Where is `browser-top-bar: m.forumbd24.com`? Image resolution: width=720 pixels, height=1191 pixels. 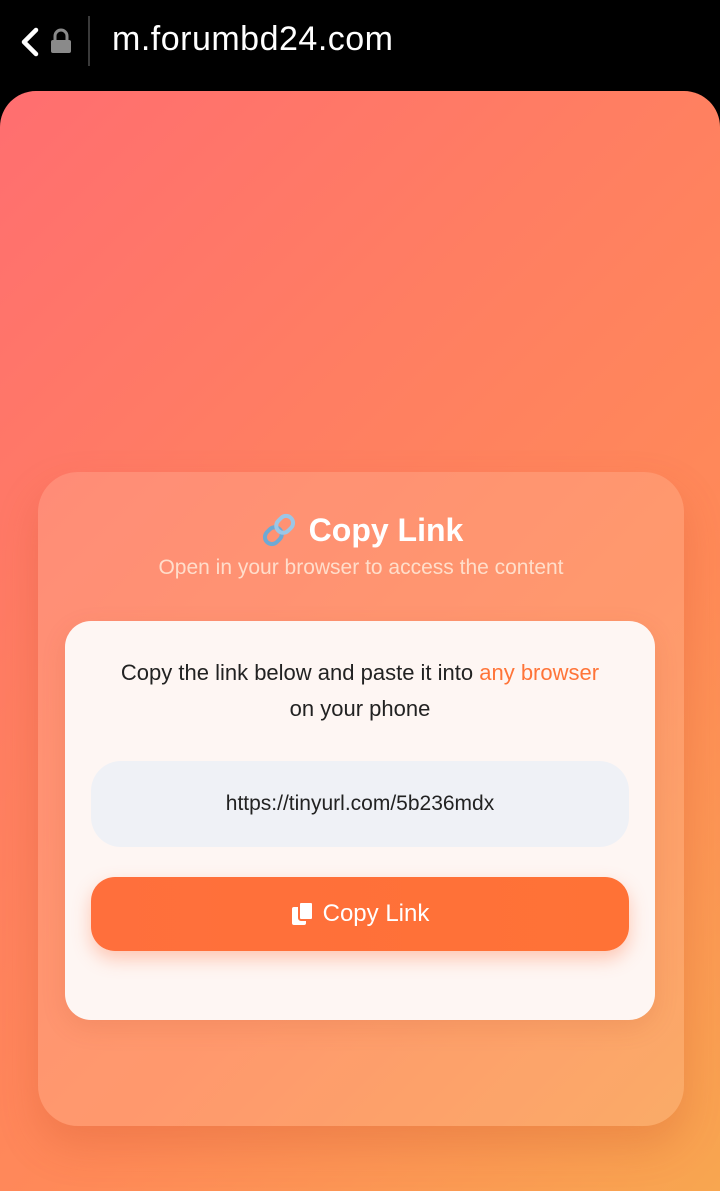
browser-top-bar: m.forumbd24.com is located at coordinates (360, 45).